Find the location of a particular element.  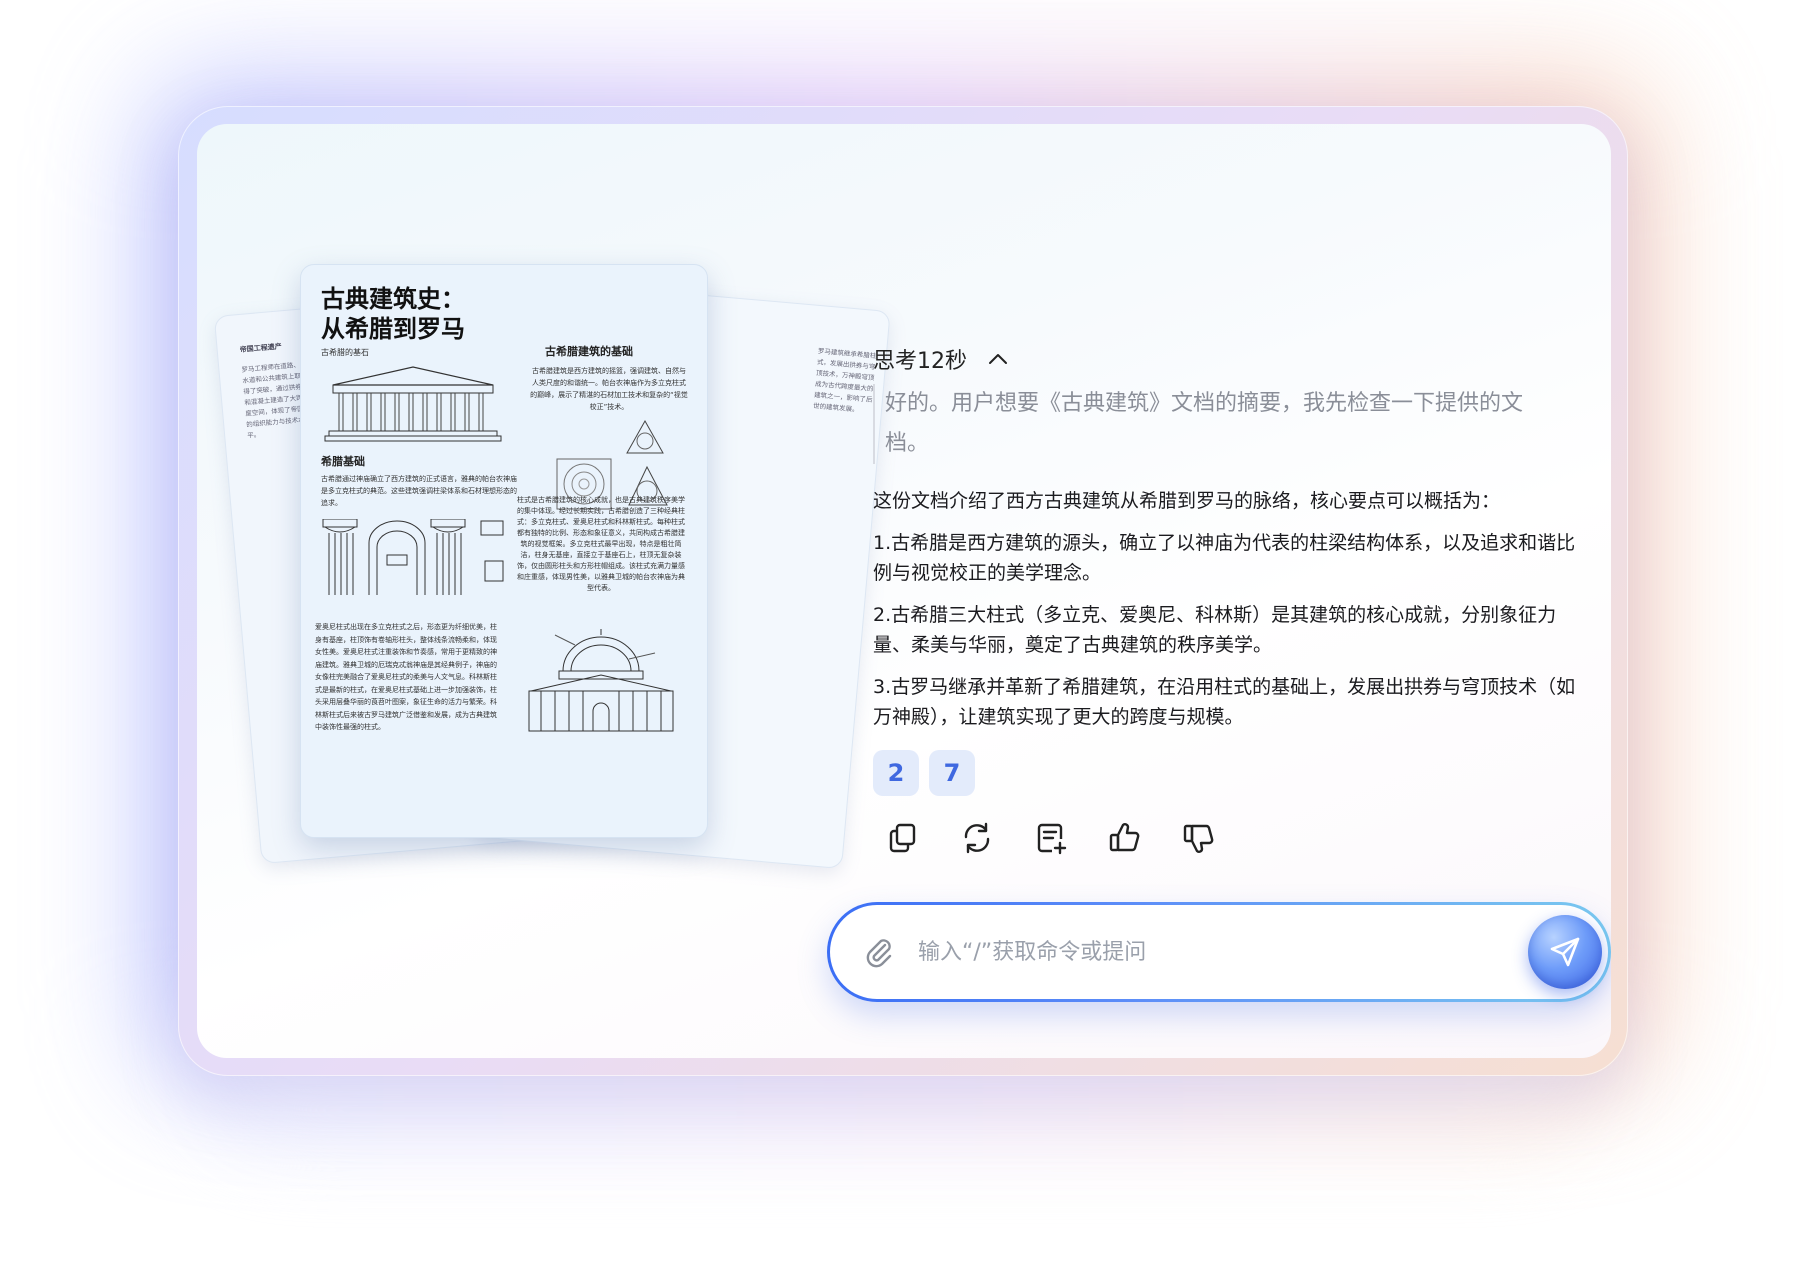

thumbs-up-icon is located at coordinates (1124, 837).